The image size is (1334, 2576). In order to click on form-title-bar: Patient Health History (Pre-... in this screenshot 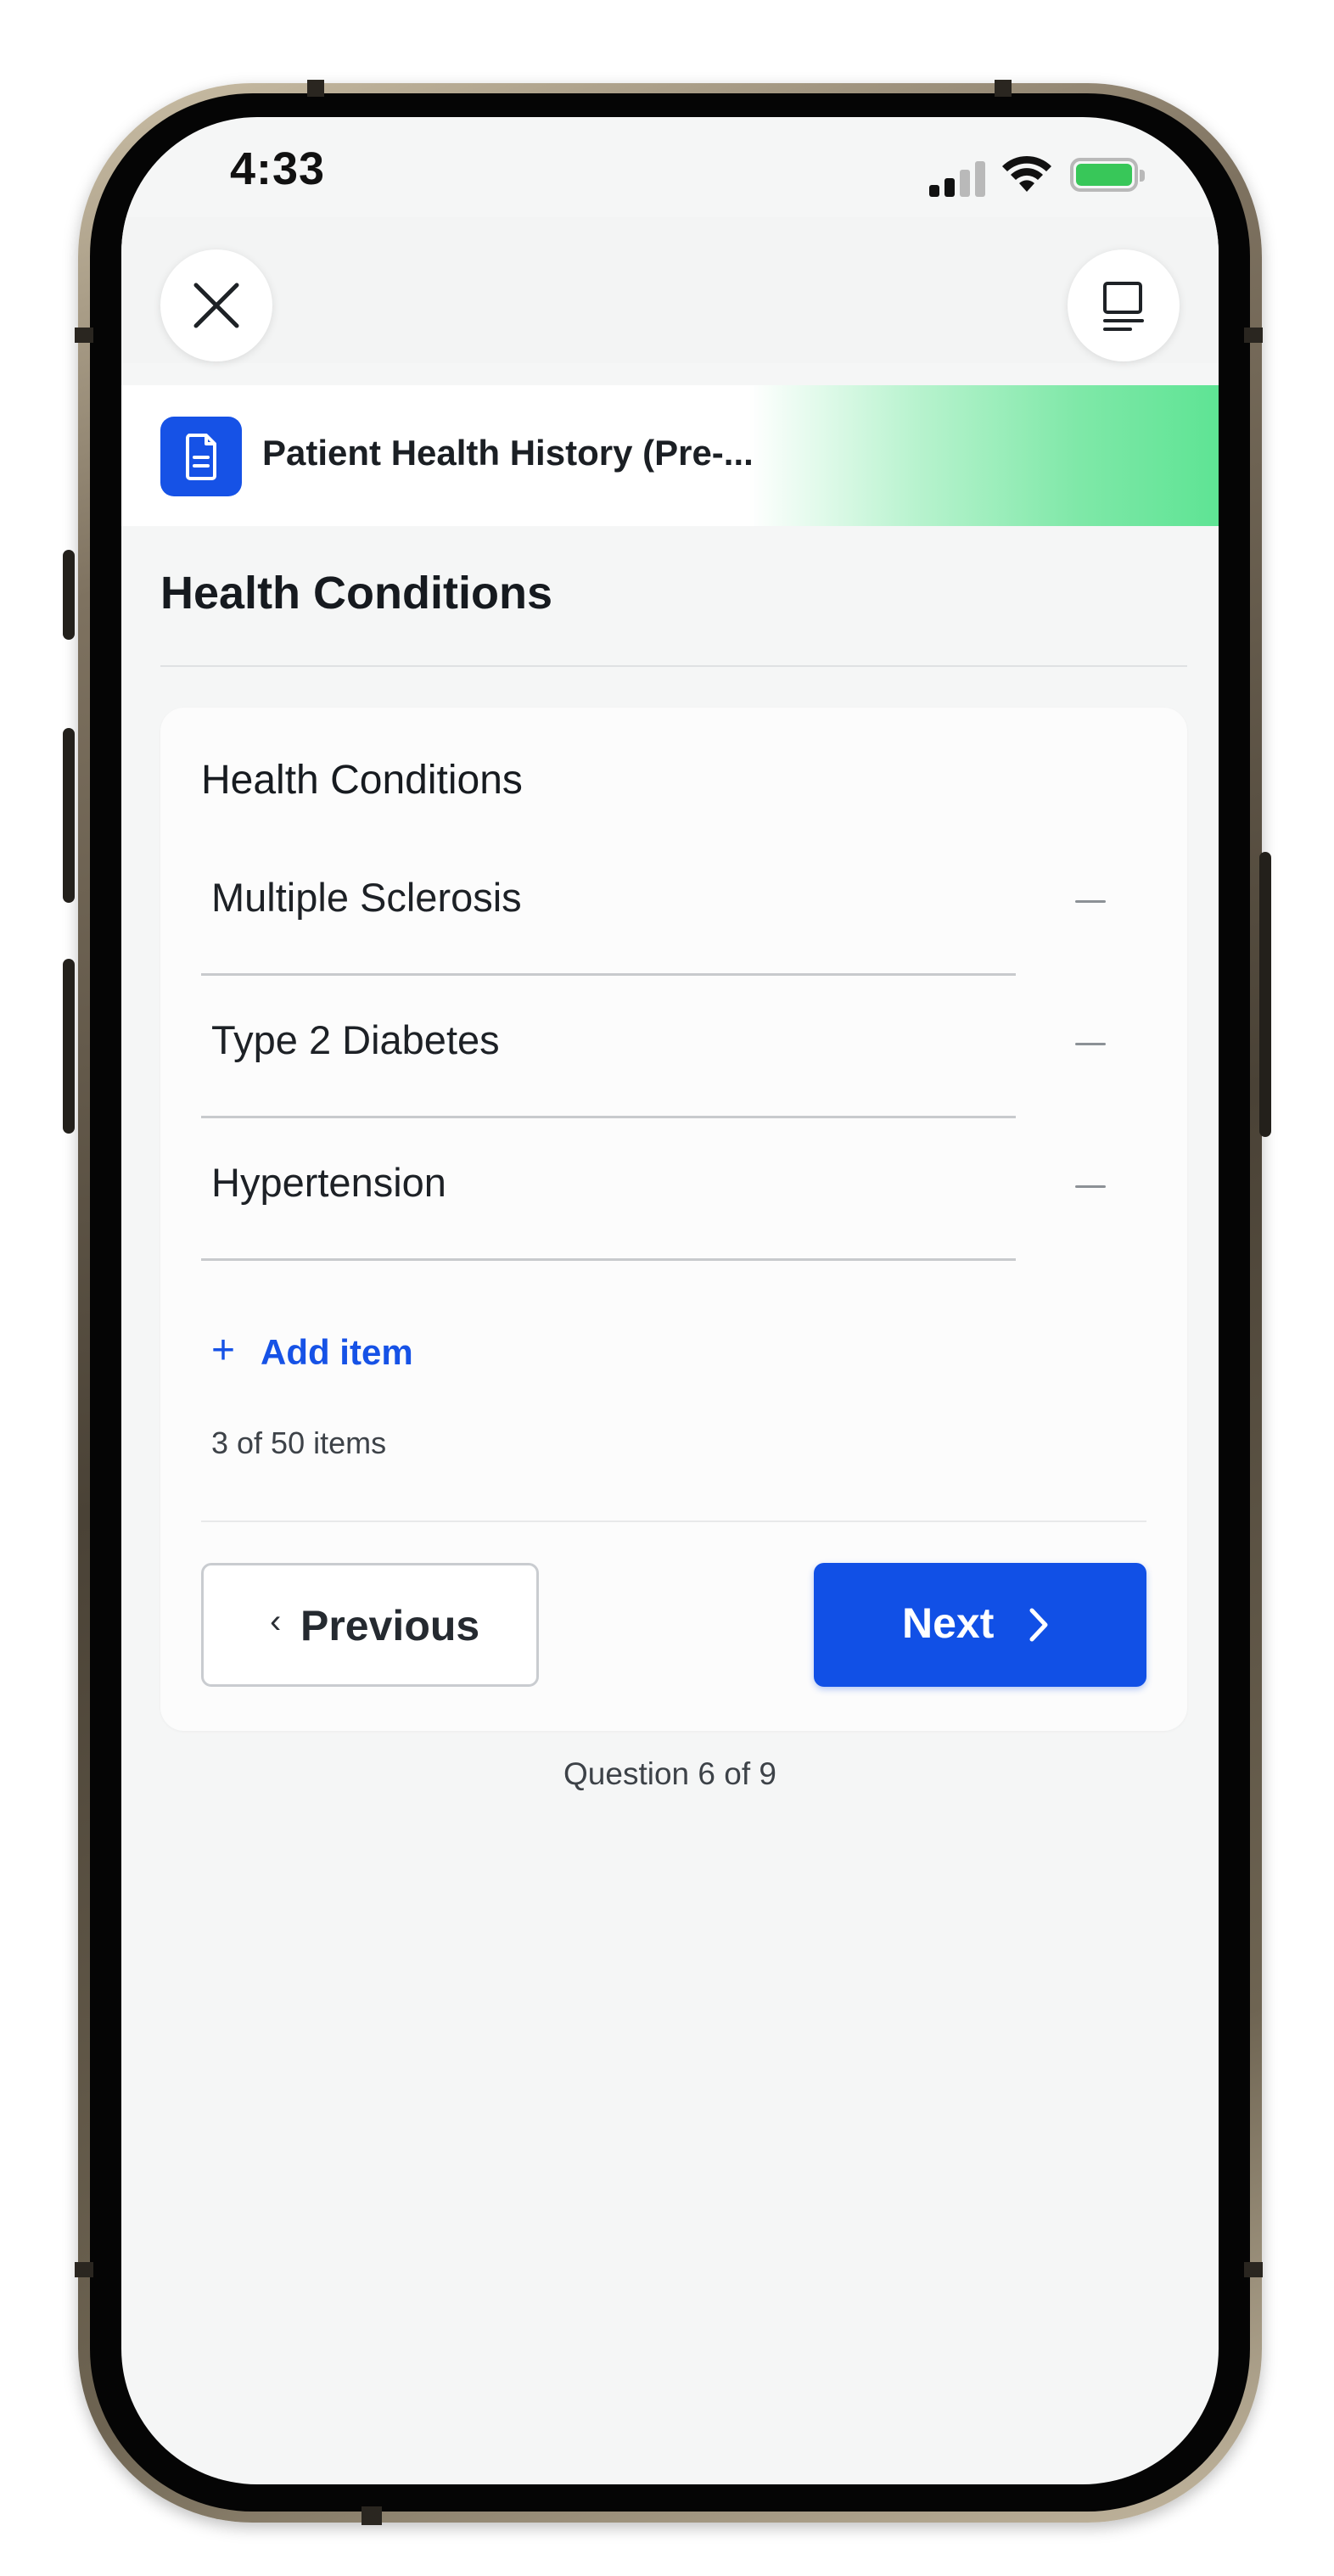, I will do `click(670, 456)`.